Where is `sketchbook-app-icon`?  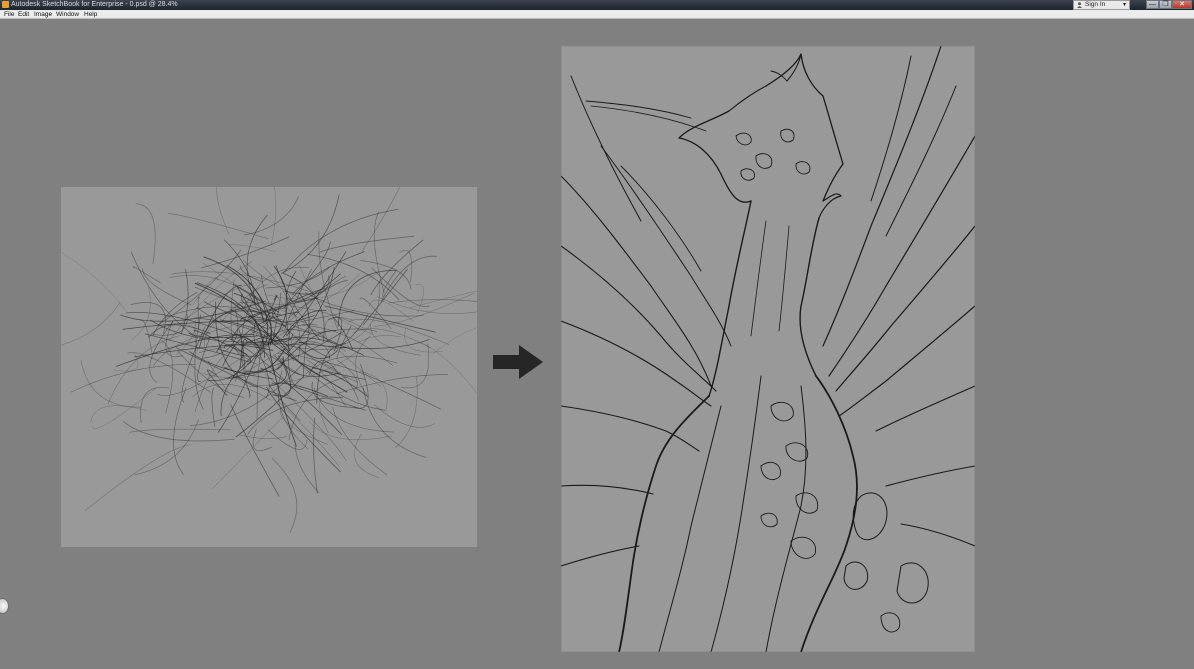 sketchbook-app-icon is located at coordinates (5, 4).